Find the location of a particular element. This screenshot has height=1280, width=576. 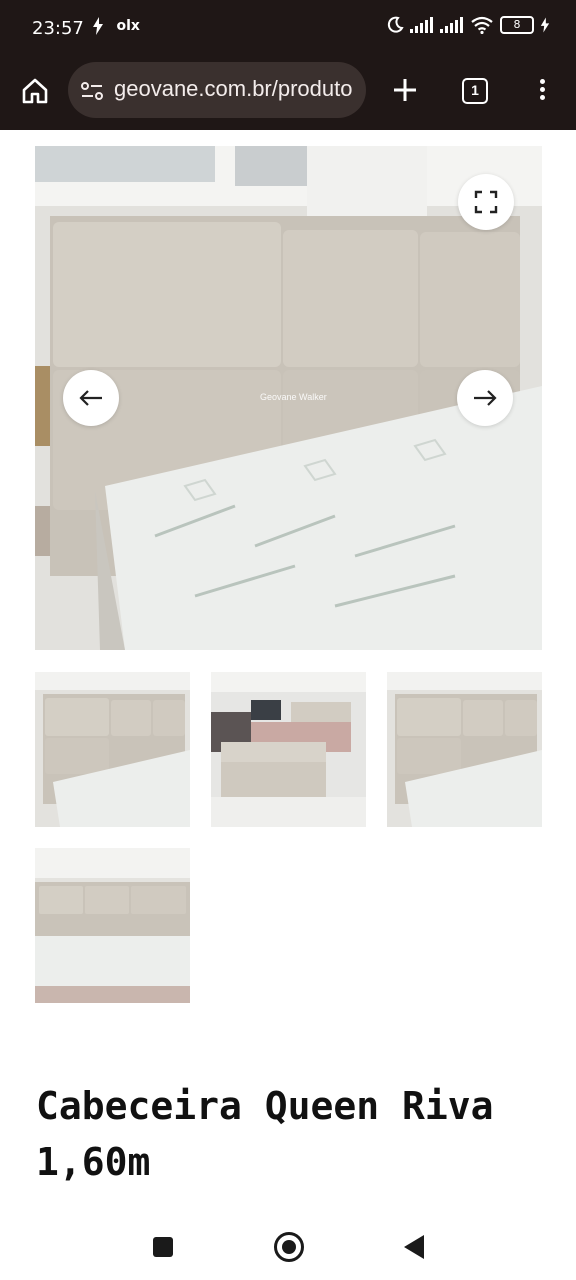

arrow-left-icon is located at coordinates (90, 398).